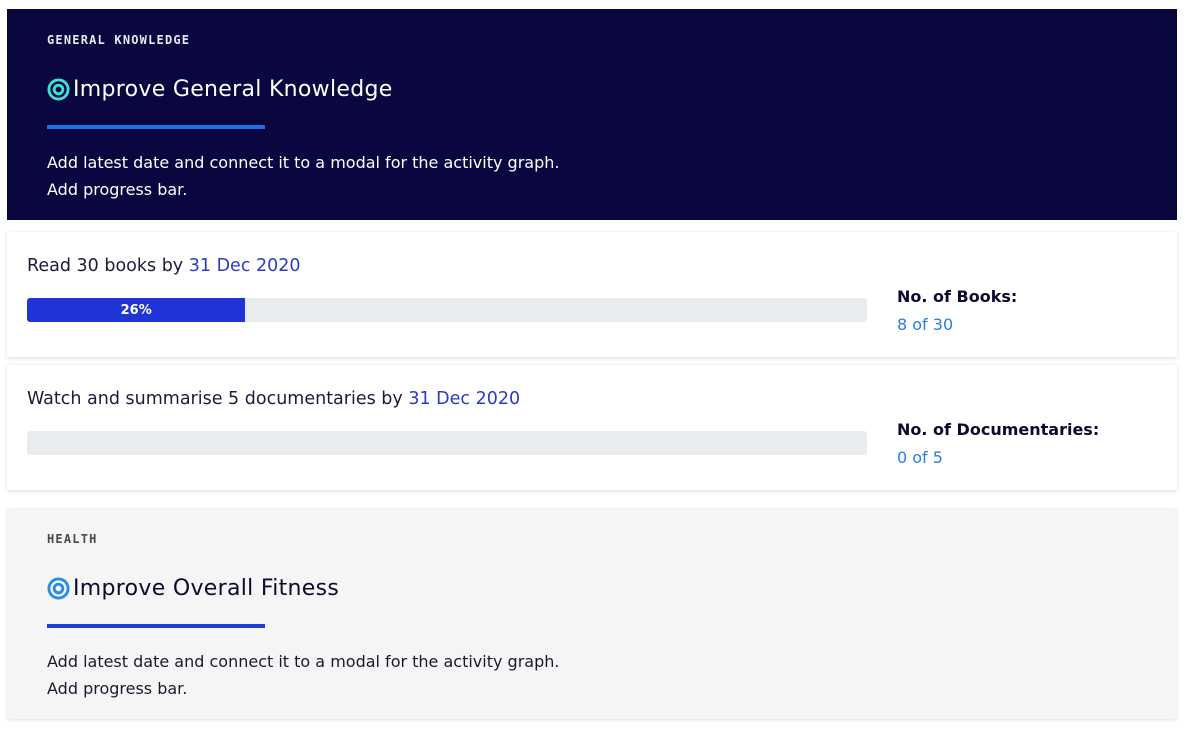  What do you see at coordinates (72, 539) in the screenshot?
I see `goal-category: HEALTH` at bounding box center [72, 539].